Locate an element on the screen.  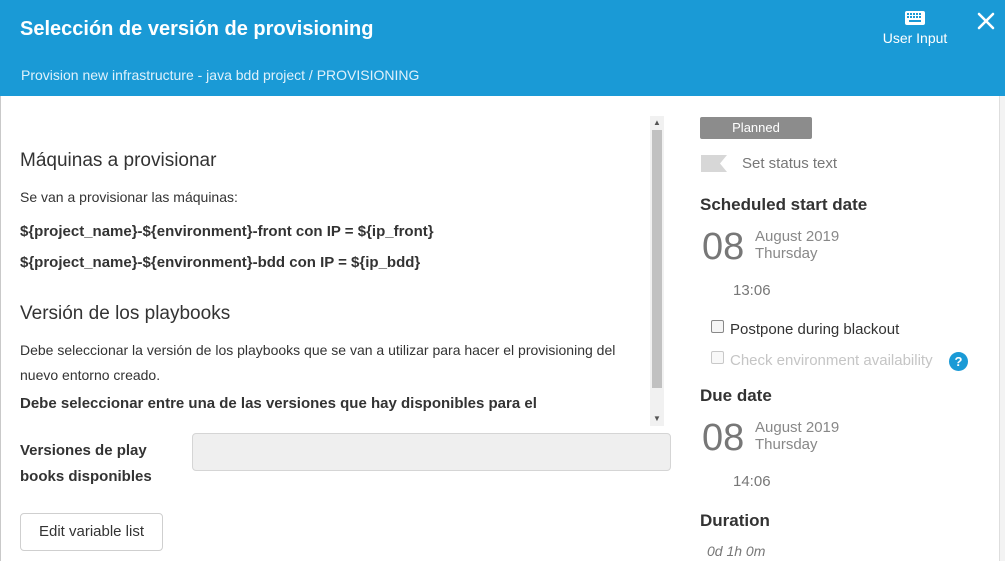
due-month-year: August 2019 is located at coordinates (797, 427).